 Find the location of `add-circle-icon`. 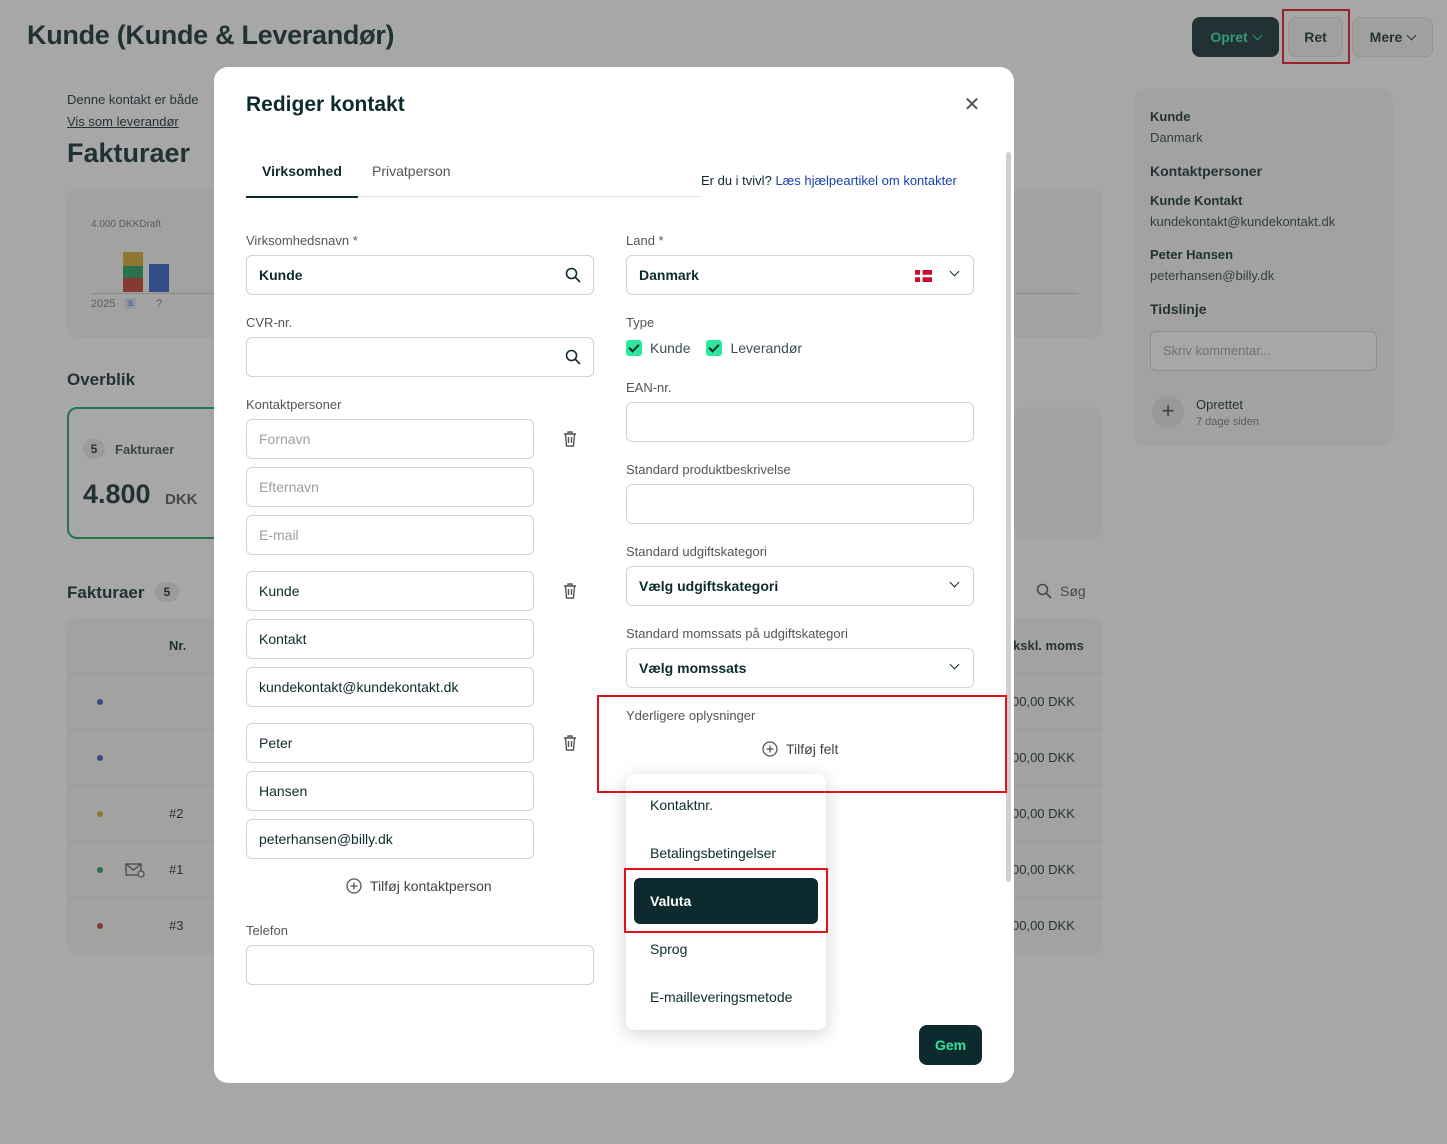

add-circle-icon is located at coordinates (354, 886).